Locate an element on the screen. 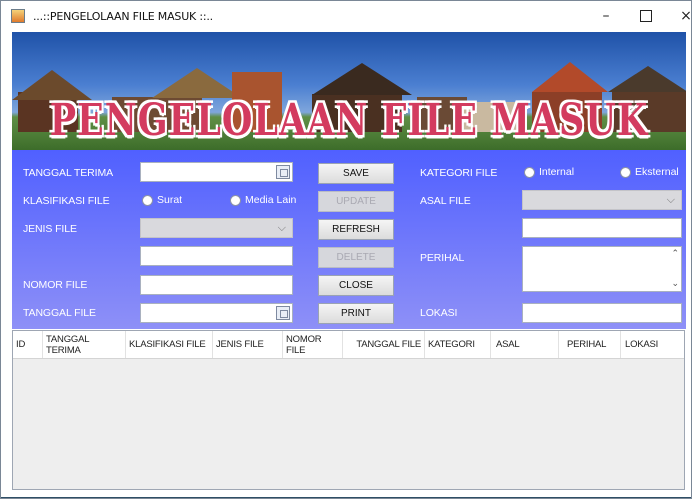 This screenshot has height=501, width=698. col-header-perihal: PERIHAL is located at coordinates (590, 344).